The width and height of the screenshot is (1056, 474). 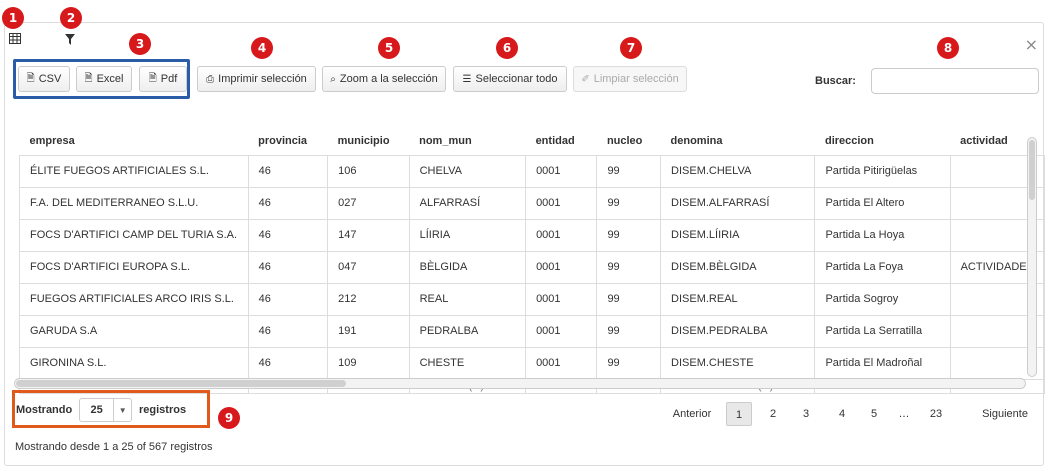 What do you see at coordinates (169, 79) in the screenshot?
I see `pdf-label: Pdf` at bounding box center [169, 79].